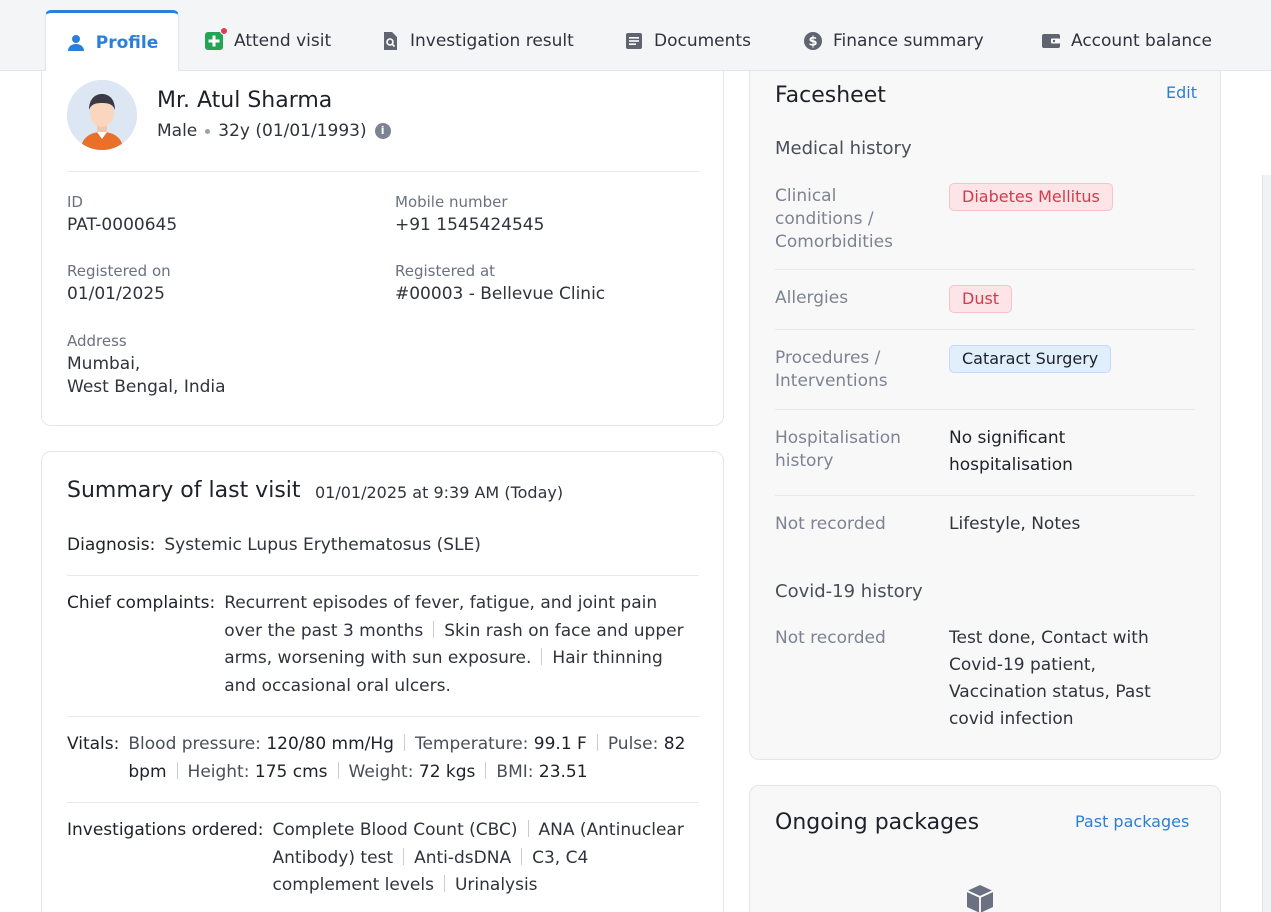  Describe the element at coordinates (194, 744) in the screenshot. I see `vital-name: Blood pressure:` at that location.